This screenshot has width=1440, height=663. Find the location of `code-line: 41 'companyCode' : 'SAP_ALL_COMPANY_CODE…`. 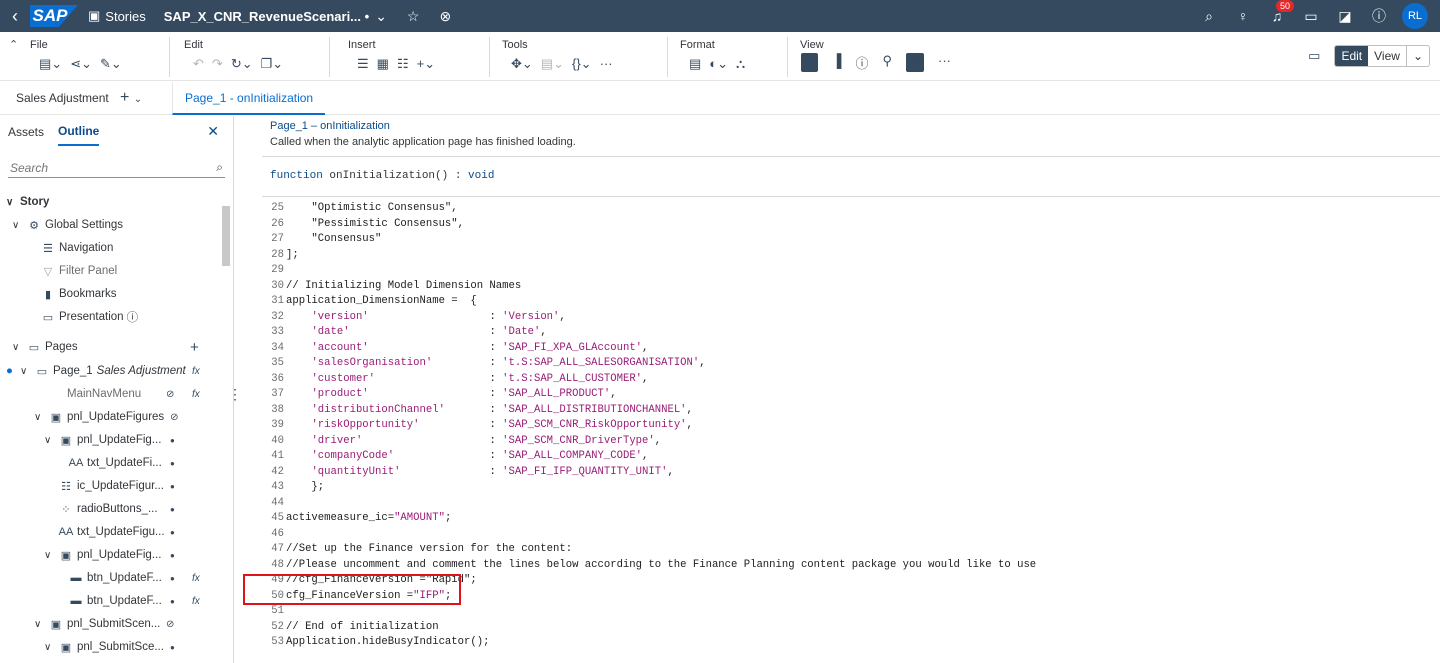

code-line: 41 'companyCode' : 'SAP_ALL_COMPANY_CODE… is located at coordinates (455, 458).